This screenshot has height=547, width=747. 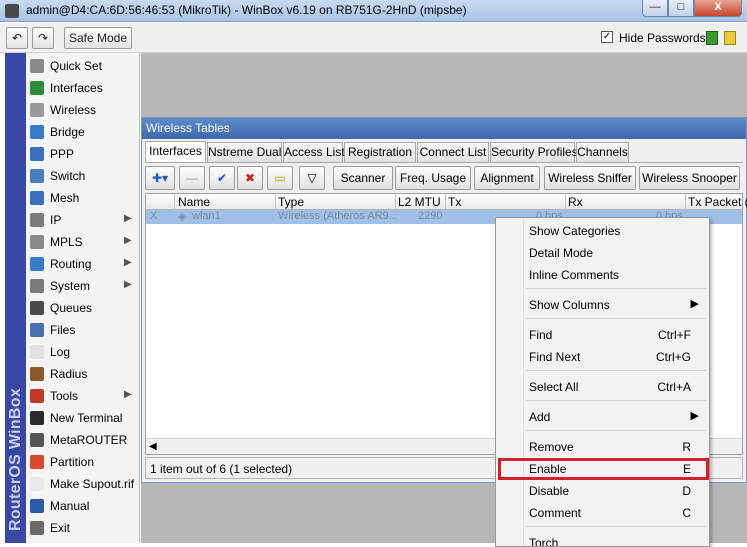 I want to click on enable-button: ✔, so click(x=222, y=178).